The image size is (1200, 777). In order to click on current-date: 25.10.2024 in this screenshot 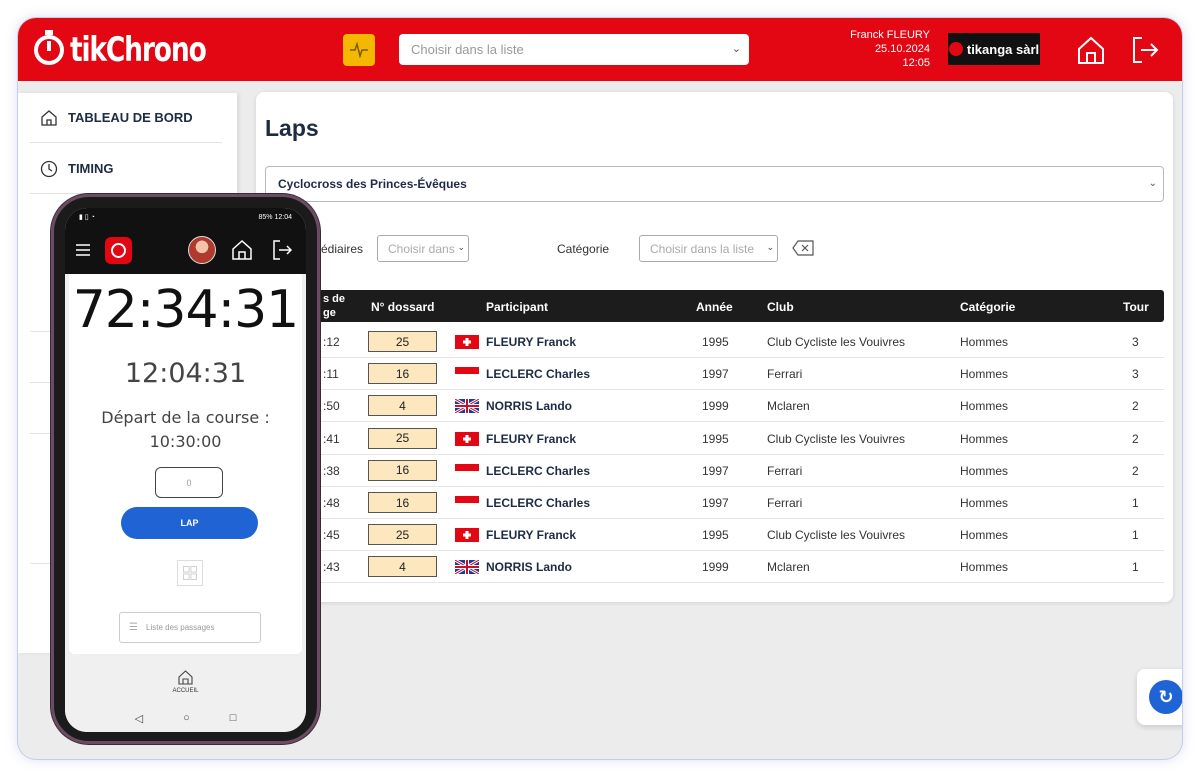, I will do `click(902, 49)`.